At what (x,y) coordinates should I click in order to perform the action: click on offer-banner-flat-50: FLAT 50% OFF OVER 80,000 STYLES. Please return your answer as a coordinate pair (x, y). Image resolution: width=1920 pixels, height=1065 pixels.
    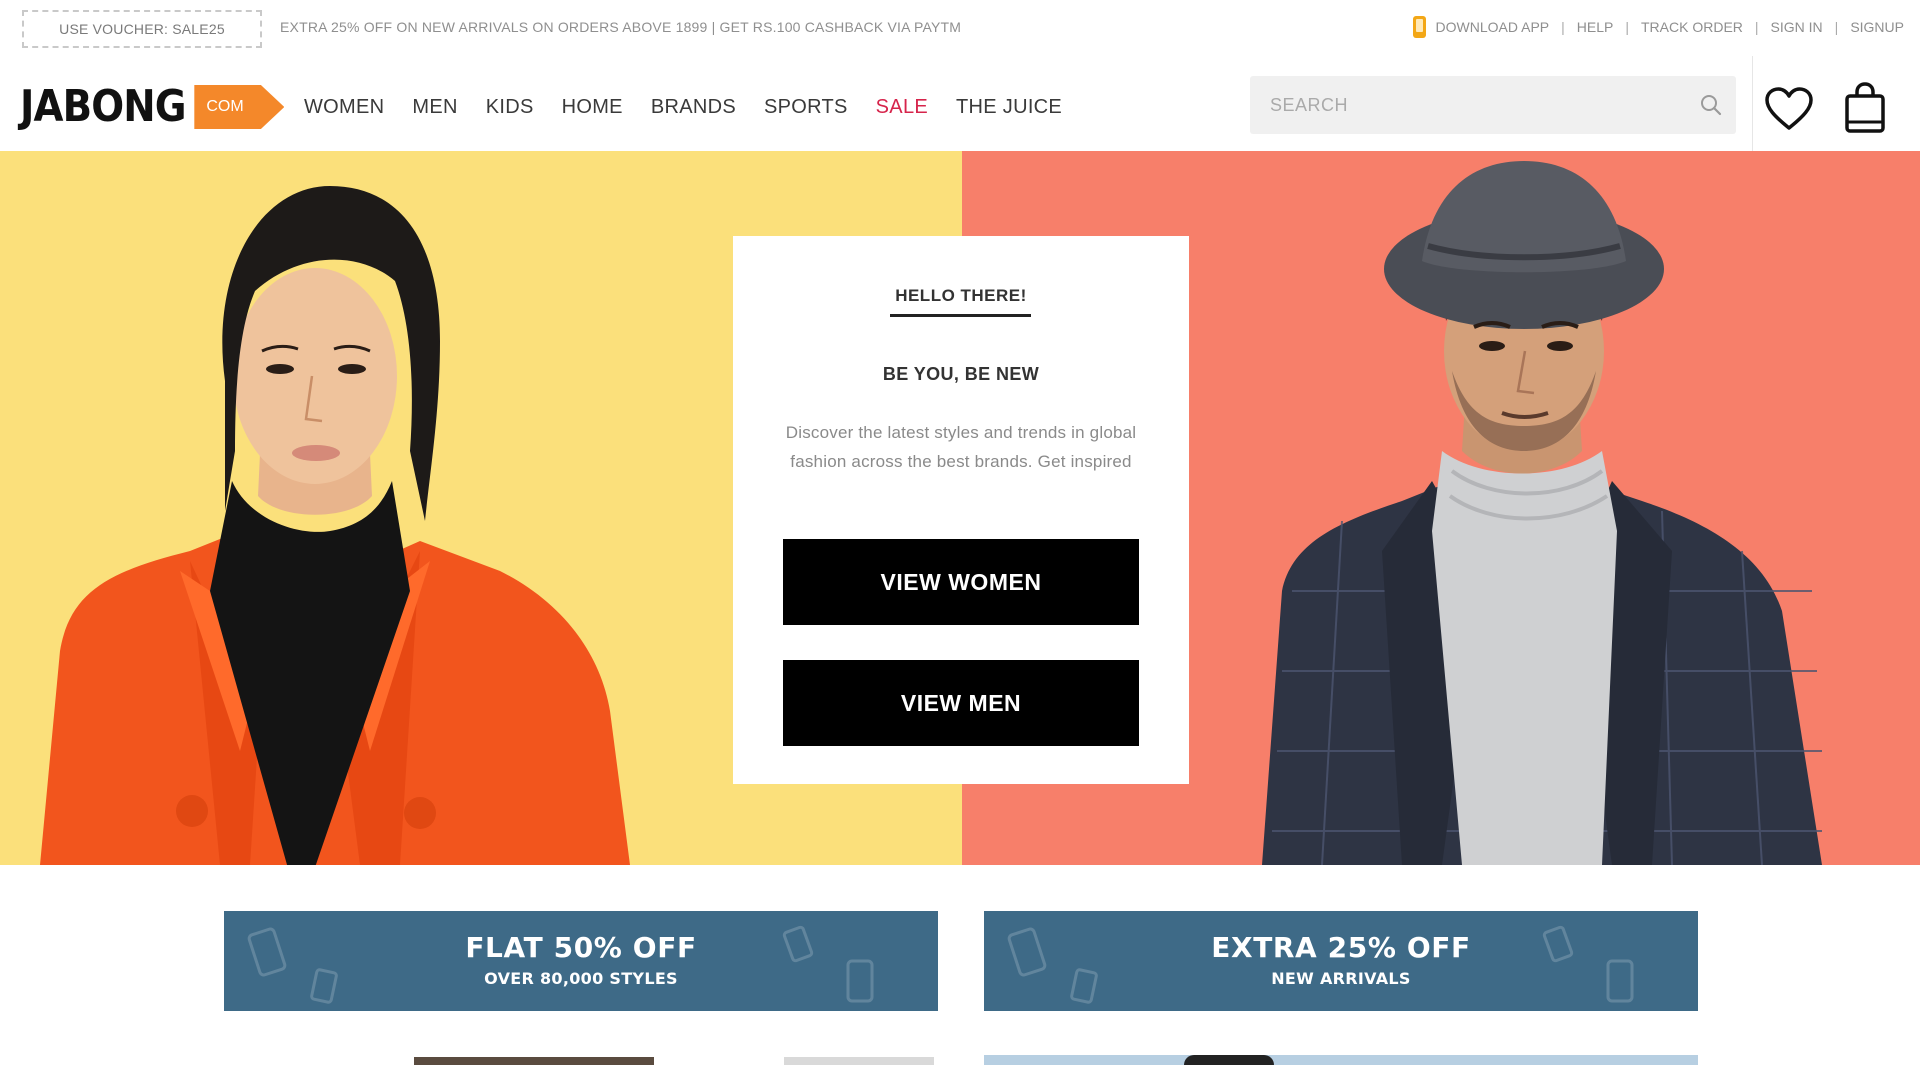
    Looking at the image, I should click on (581, 961).